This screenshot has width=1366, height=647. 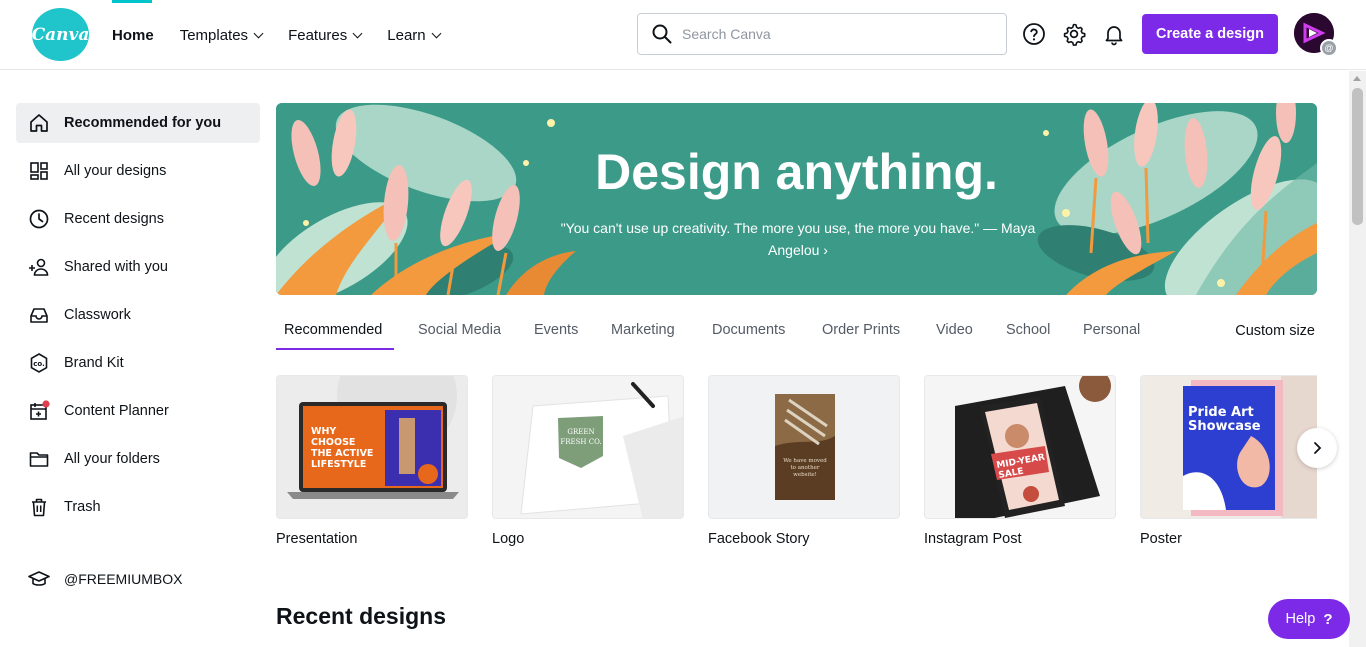 What do you see at coordinates (1114, 34) in the screenshot?
I see `bell-icon` at bounding box center [1114, 34].